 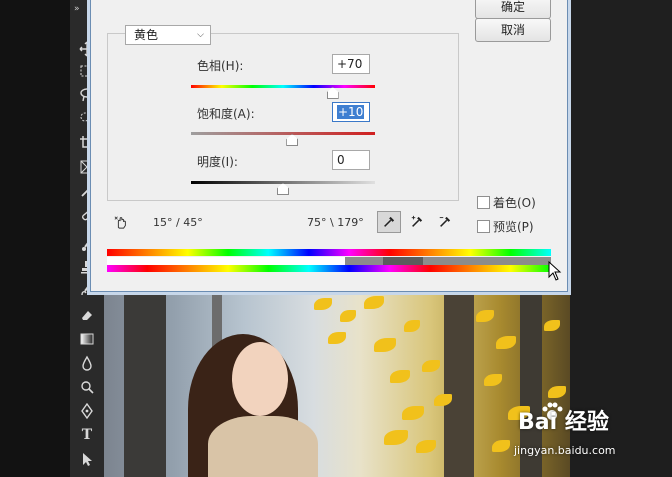 What do you see at coordinates (513, 9) in the screenshot?
I see `ok-button: 确定` at bounding box center [513, 9].